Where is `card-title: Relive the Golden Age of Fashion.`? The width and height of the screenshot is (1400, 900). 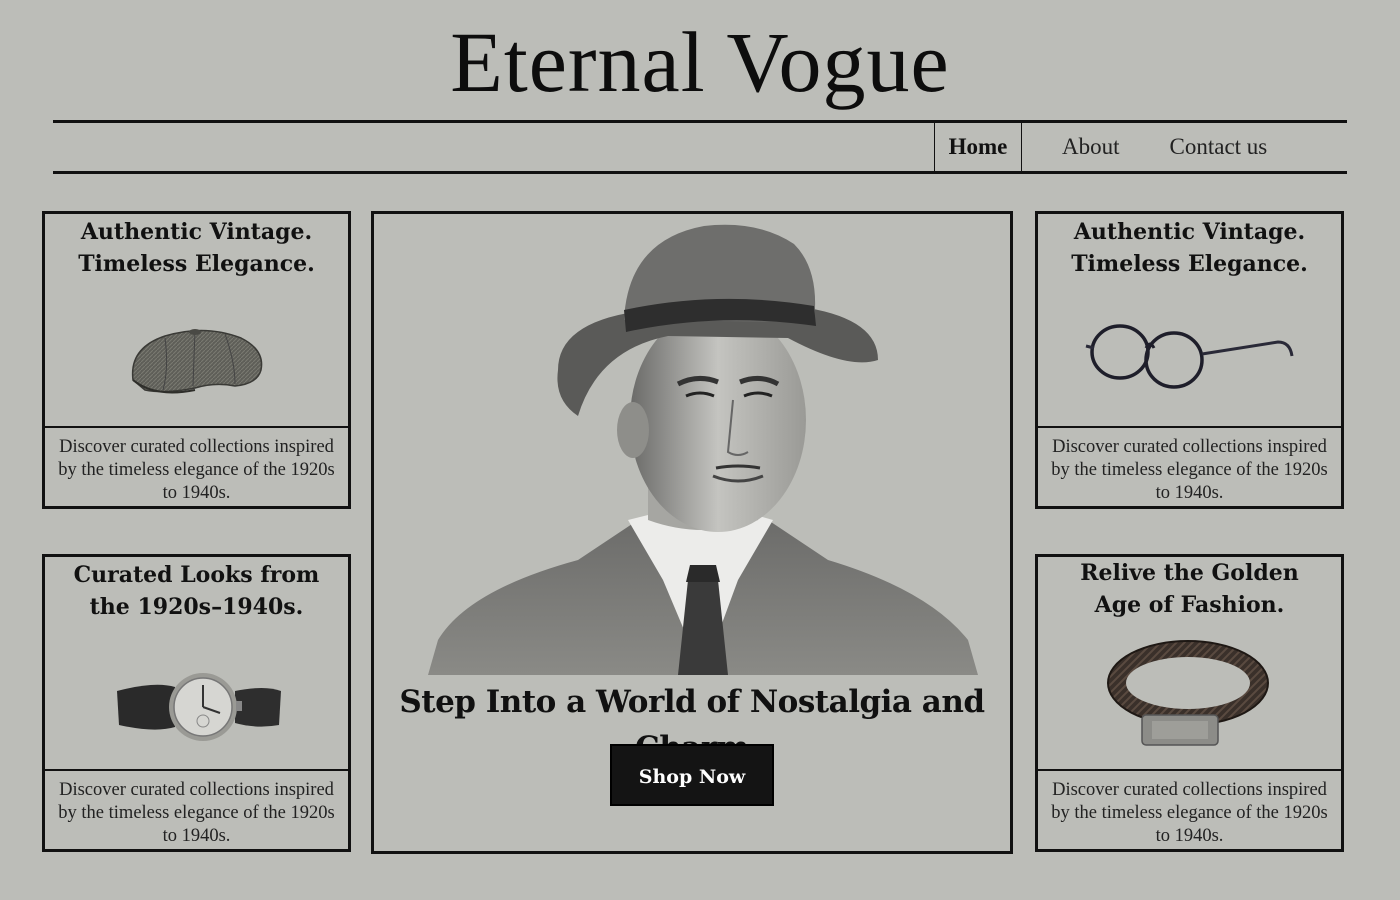 card-title: Relive the Golden Age of Fashion. is located at coordinates (1189, 589).